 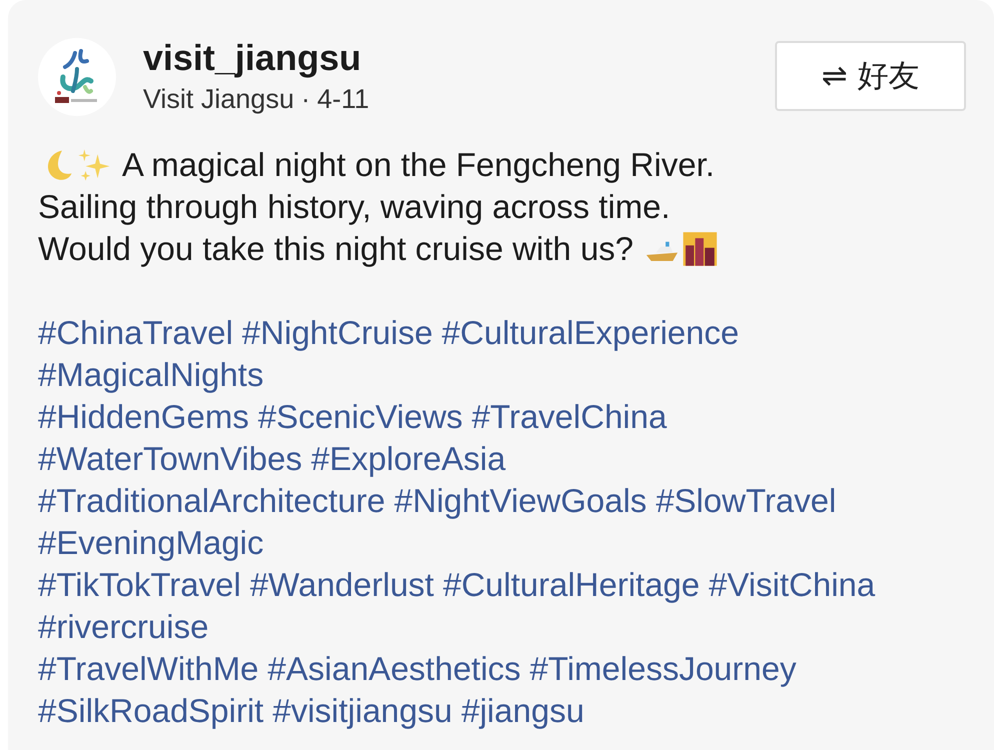 What do you see at coordinates (571, 585) in the screenshot?
I see `hashtag-link: #CulturalHeritage` at bounding box center [571, 585].